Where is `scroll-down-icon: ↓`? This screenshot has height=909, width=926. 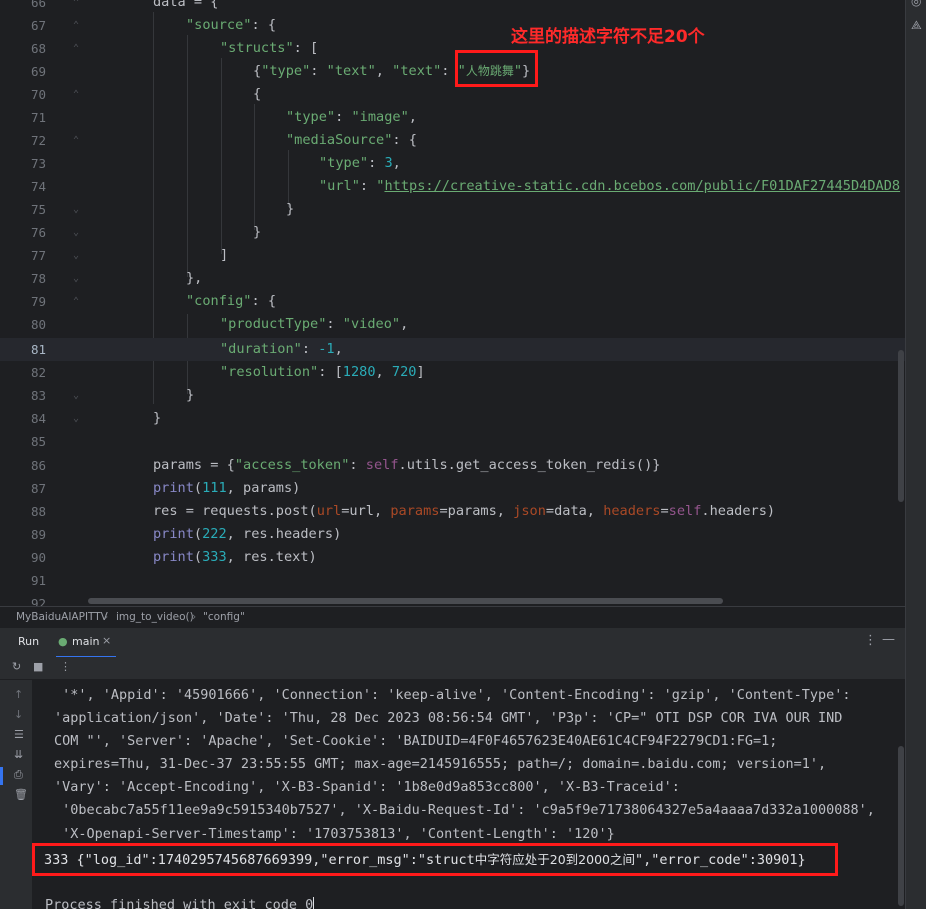 scroll-down-icon: ↓ is located at coordinates (18, 714).